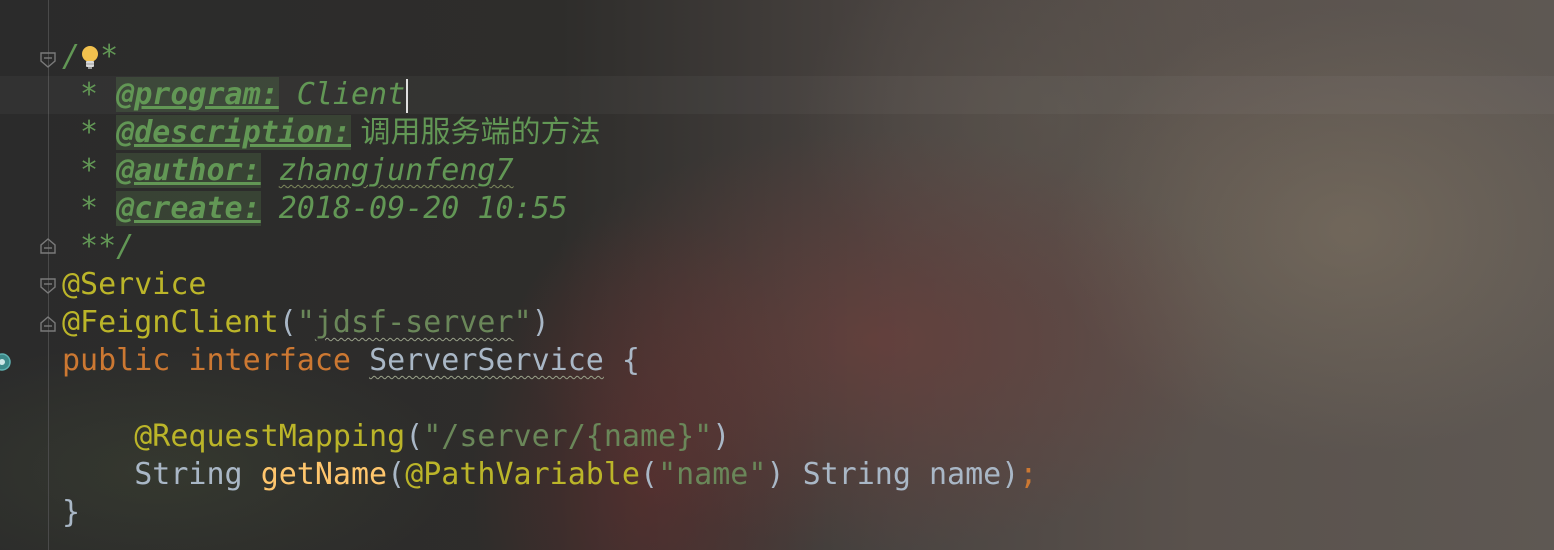 The width and height of the screenshot is (1554, 550). I want to click on request-mapping-value: "/server/{name}", so click(568, 436).